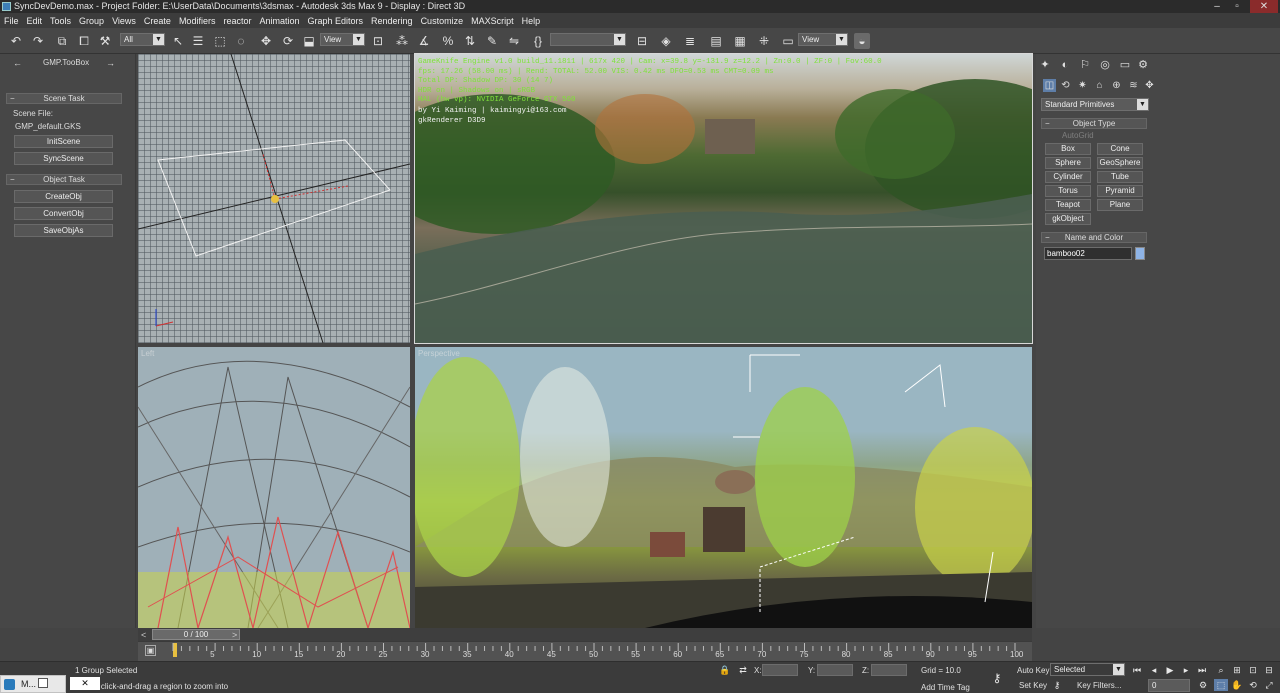 The width and height of the screenshot is (1280, 693). I want to click on object-task-header: − Object Task, so click(64, 179).